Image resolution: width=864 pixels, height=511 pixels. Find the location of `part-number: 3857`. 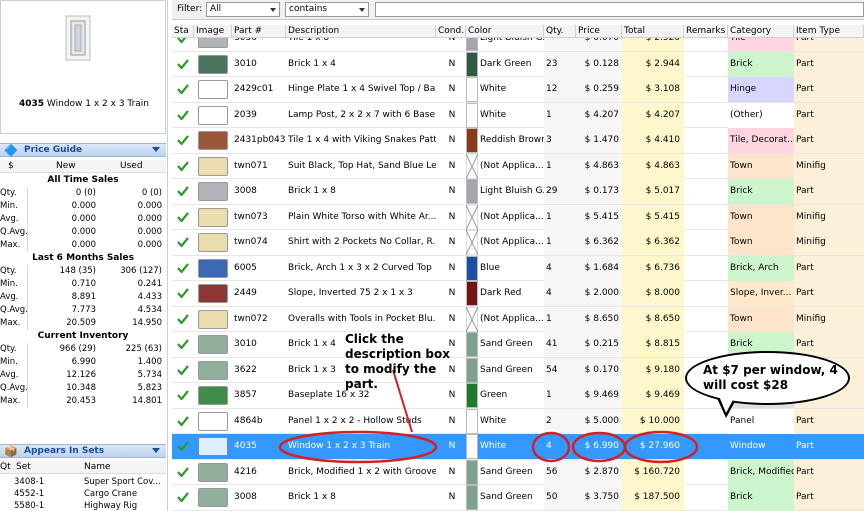

part-number: 3857 is located at coordinates (259, 395).